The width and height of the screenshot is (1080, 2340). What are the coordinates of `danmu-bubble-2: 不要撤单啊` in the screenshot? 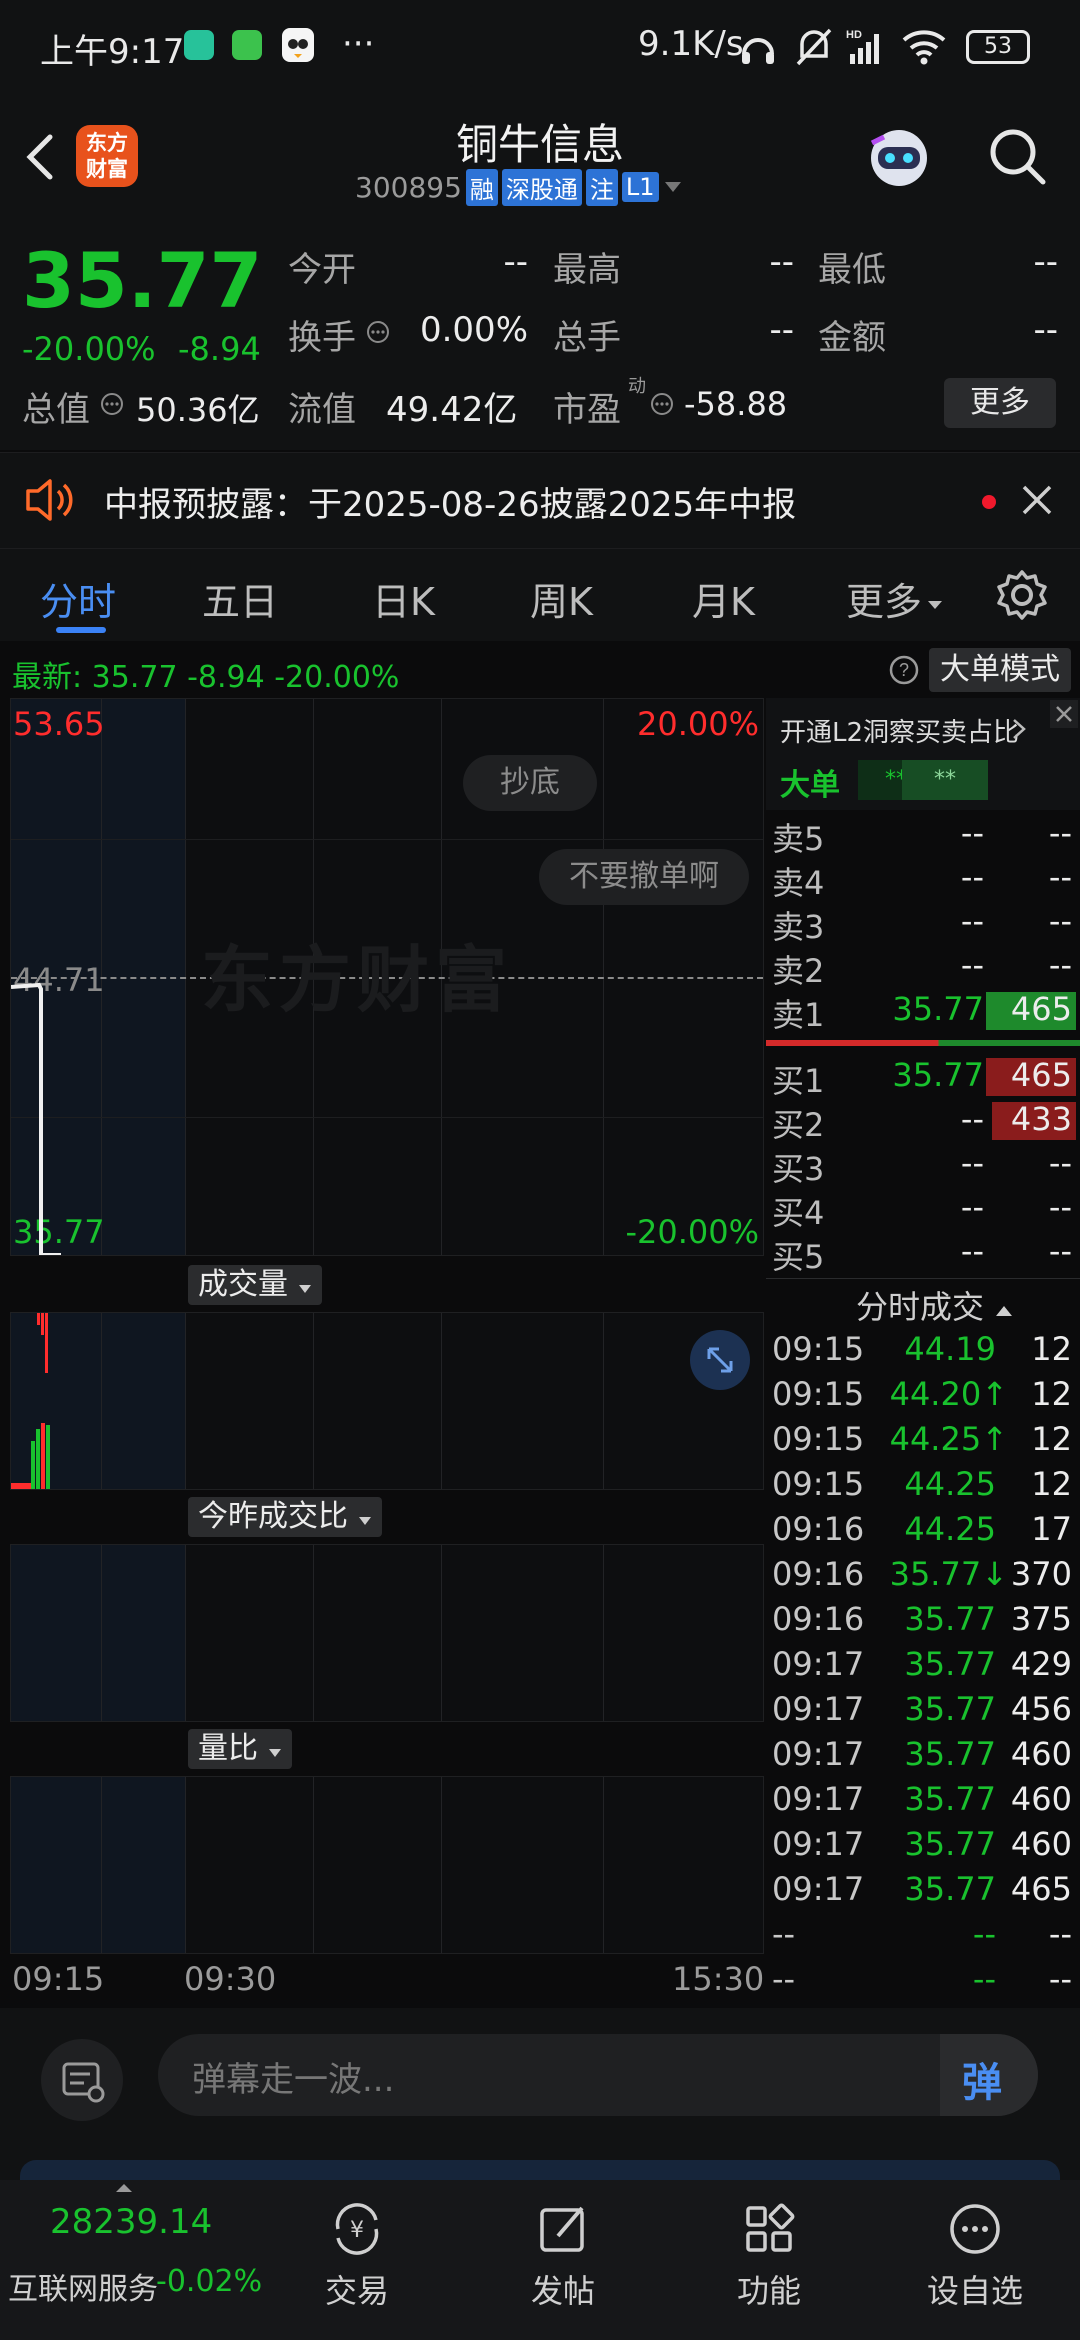 It's located at (644, 877).